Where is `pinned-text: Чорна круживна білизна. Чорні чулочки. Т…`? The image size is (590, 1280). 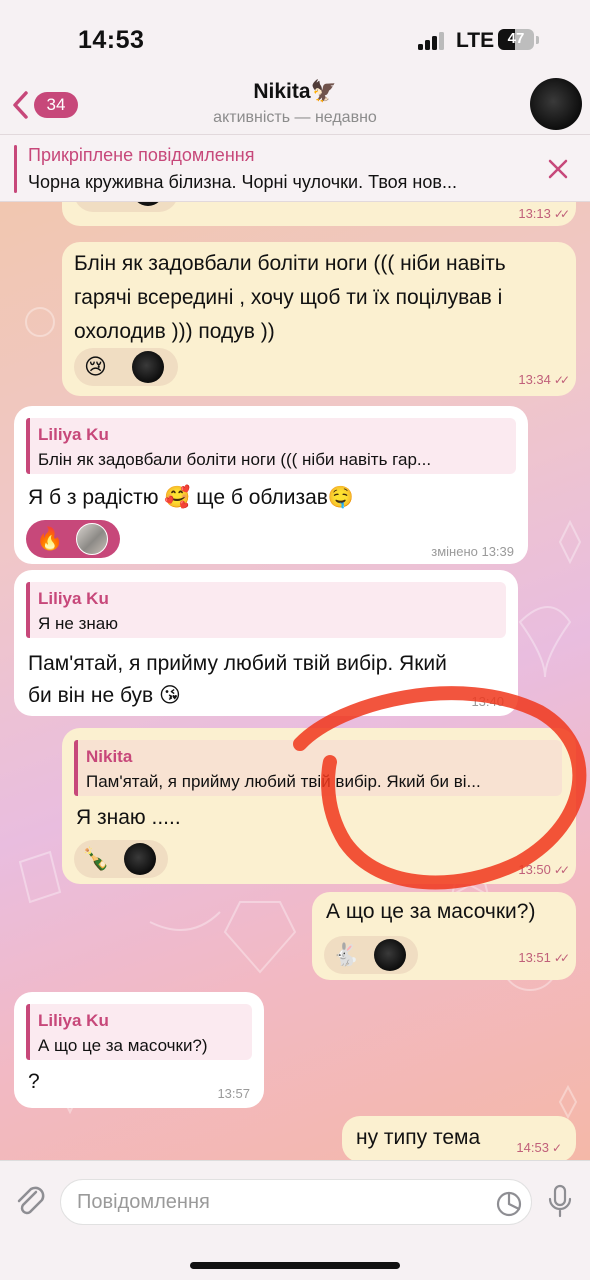
pinned-text: Чорна круживна білизна. Чорні чулочки. Т… is located at coordinates (242, 182).